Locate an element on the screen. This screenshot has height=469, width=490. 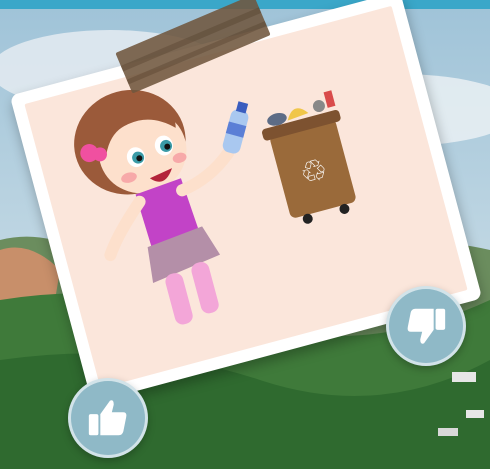
thumbs-up-button is located at coordinates (108, 418).